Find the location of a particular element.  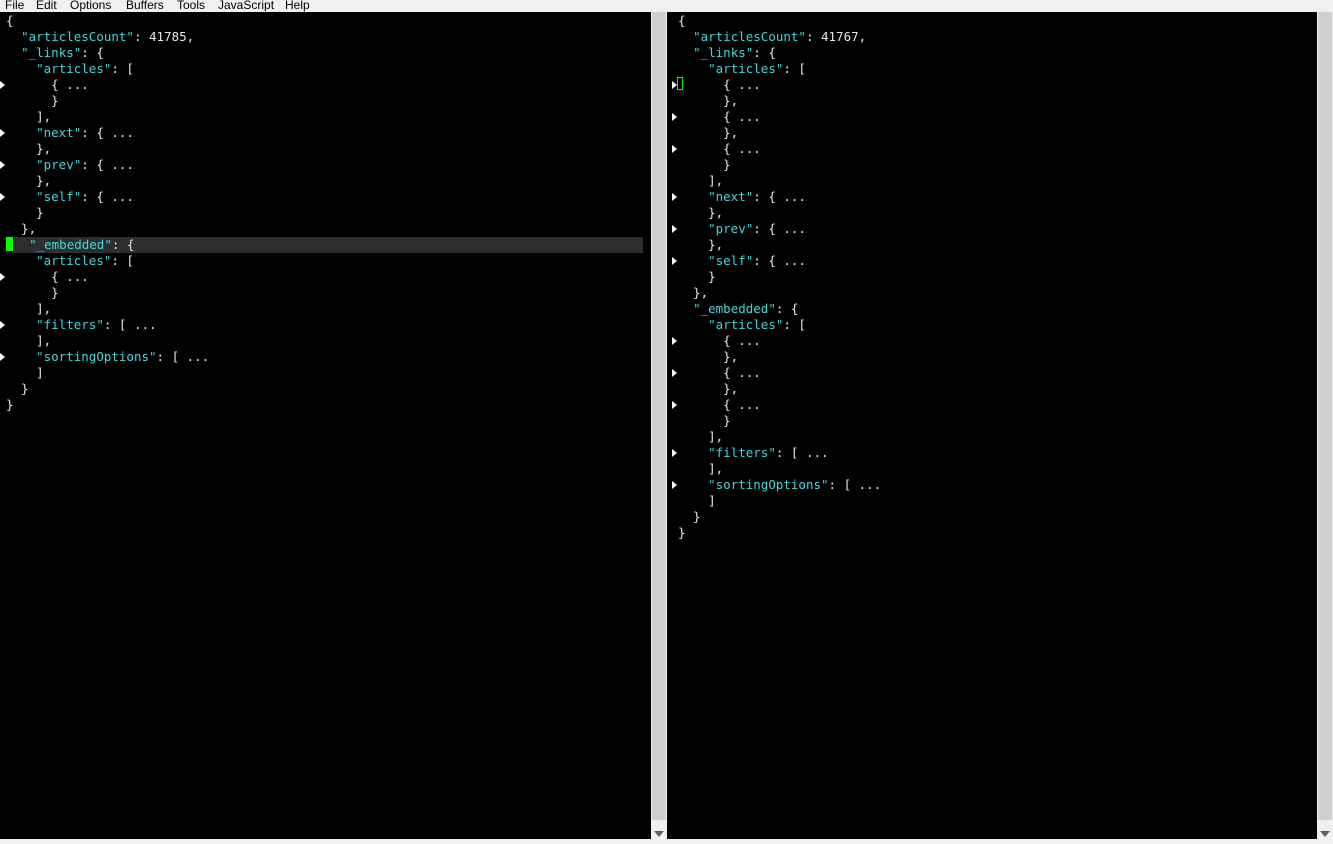

left-scrollbar is located at coordinates (659, 425).